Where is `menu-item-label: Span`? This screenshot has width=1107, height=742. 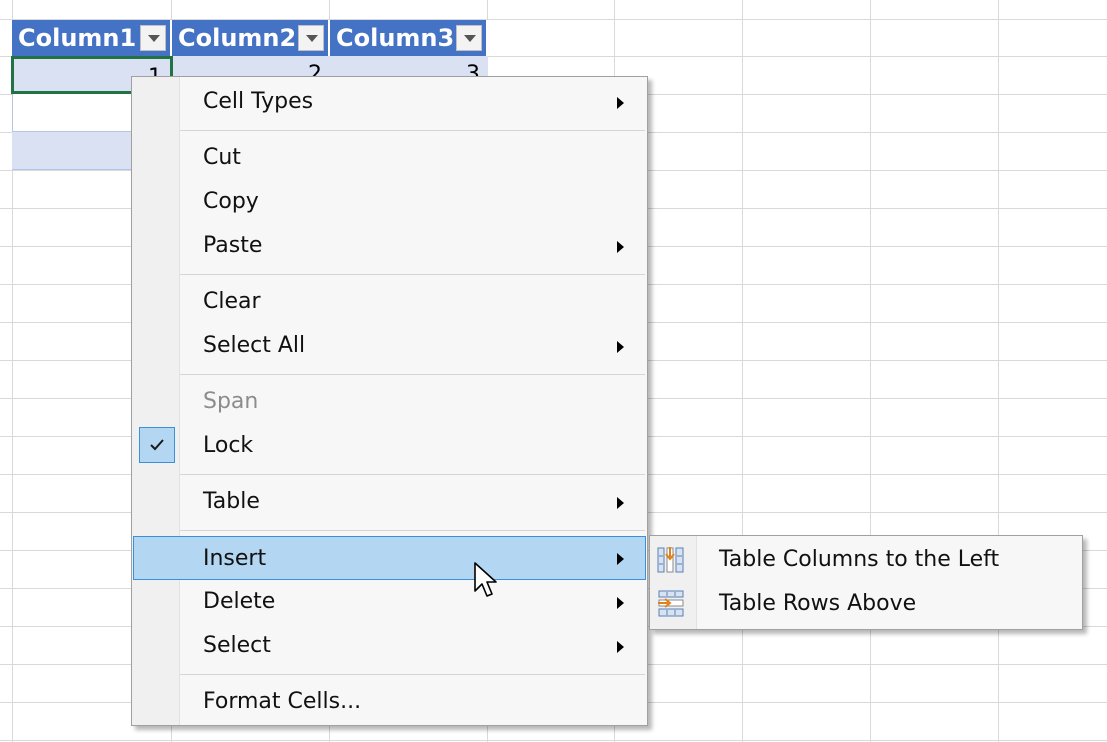 menu-item-label: Span is located at coordinates (231, 401).